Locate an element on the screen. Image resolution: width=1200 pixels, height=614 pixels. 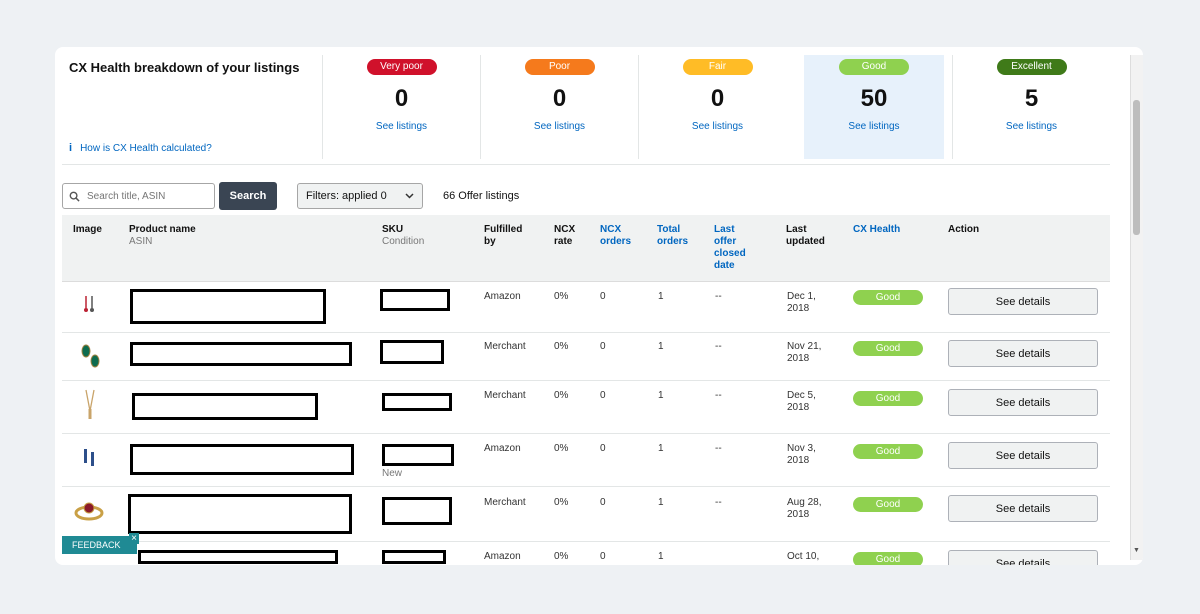
col-sku-label: SKU is located at coordinates (393, 229).